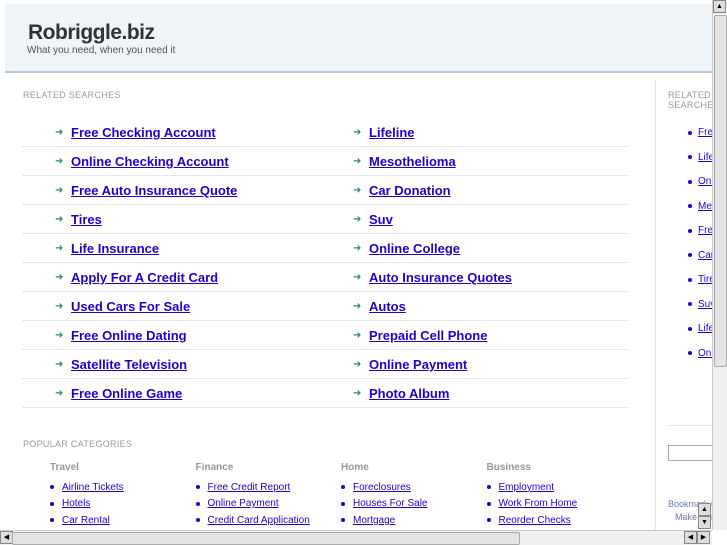 The width and height of the screenshot is (727, 545). Describe the element at coordinates (719, 6) in the screenshot. I see `scroll-up-icon: ▲` at that location.